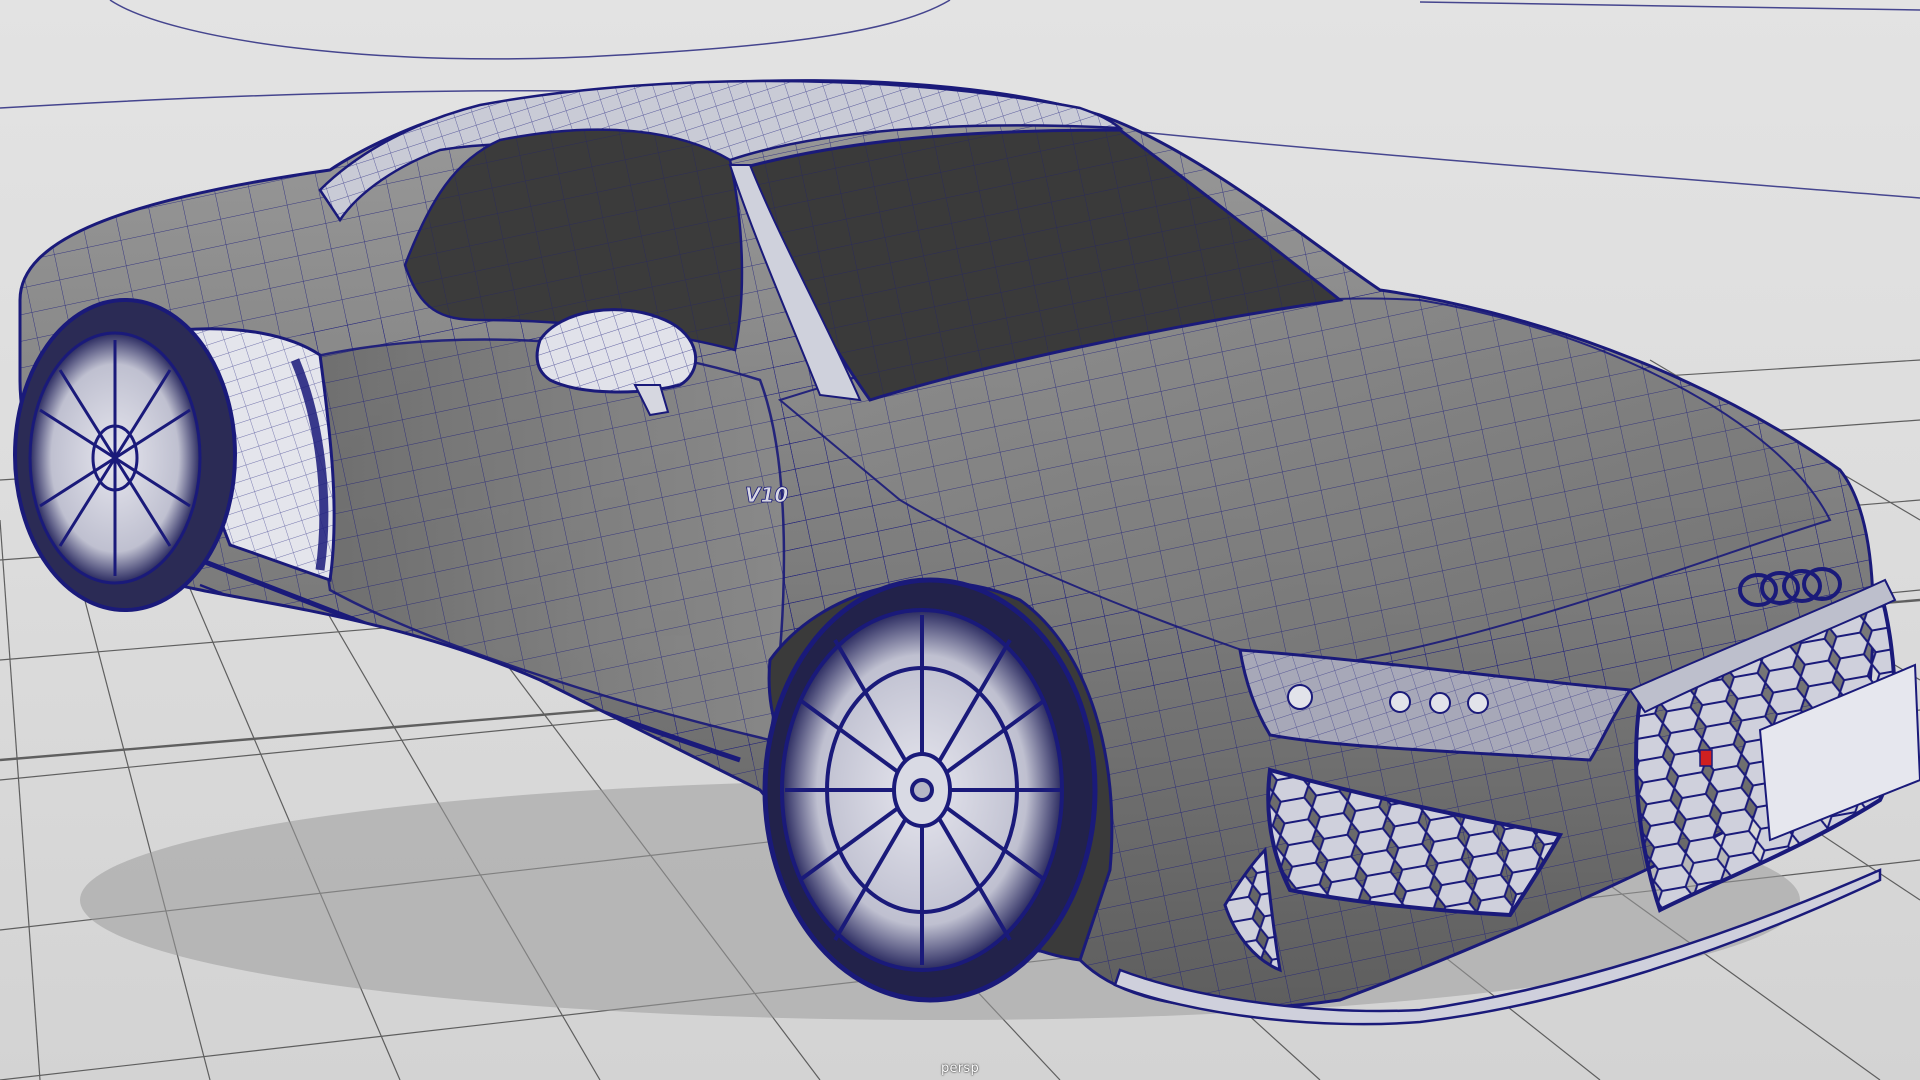 The width and height of the screenshot is (1920, 1080). What do you see at coordinates (938, 790) in the screenshot?
I see `front-wheel` at bounding box center [938, 790].